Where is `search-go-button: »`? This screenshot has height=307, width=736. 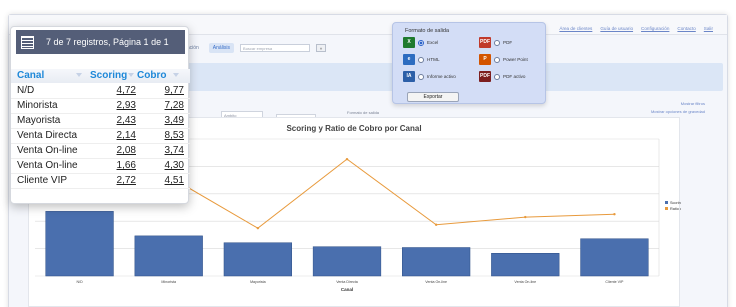
search-go-button: » is located at coordinates (321, 48).